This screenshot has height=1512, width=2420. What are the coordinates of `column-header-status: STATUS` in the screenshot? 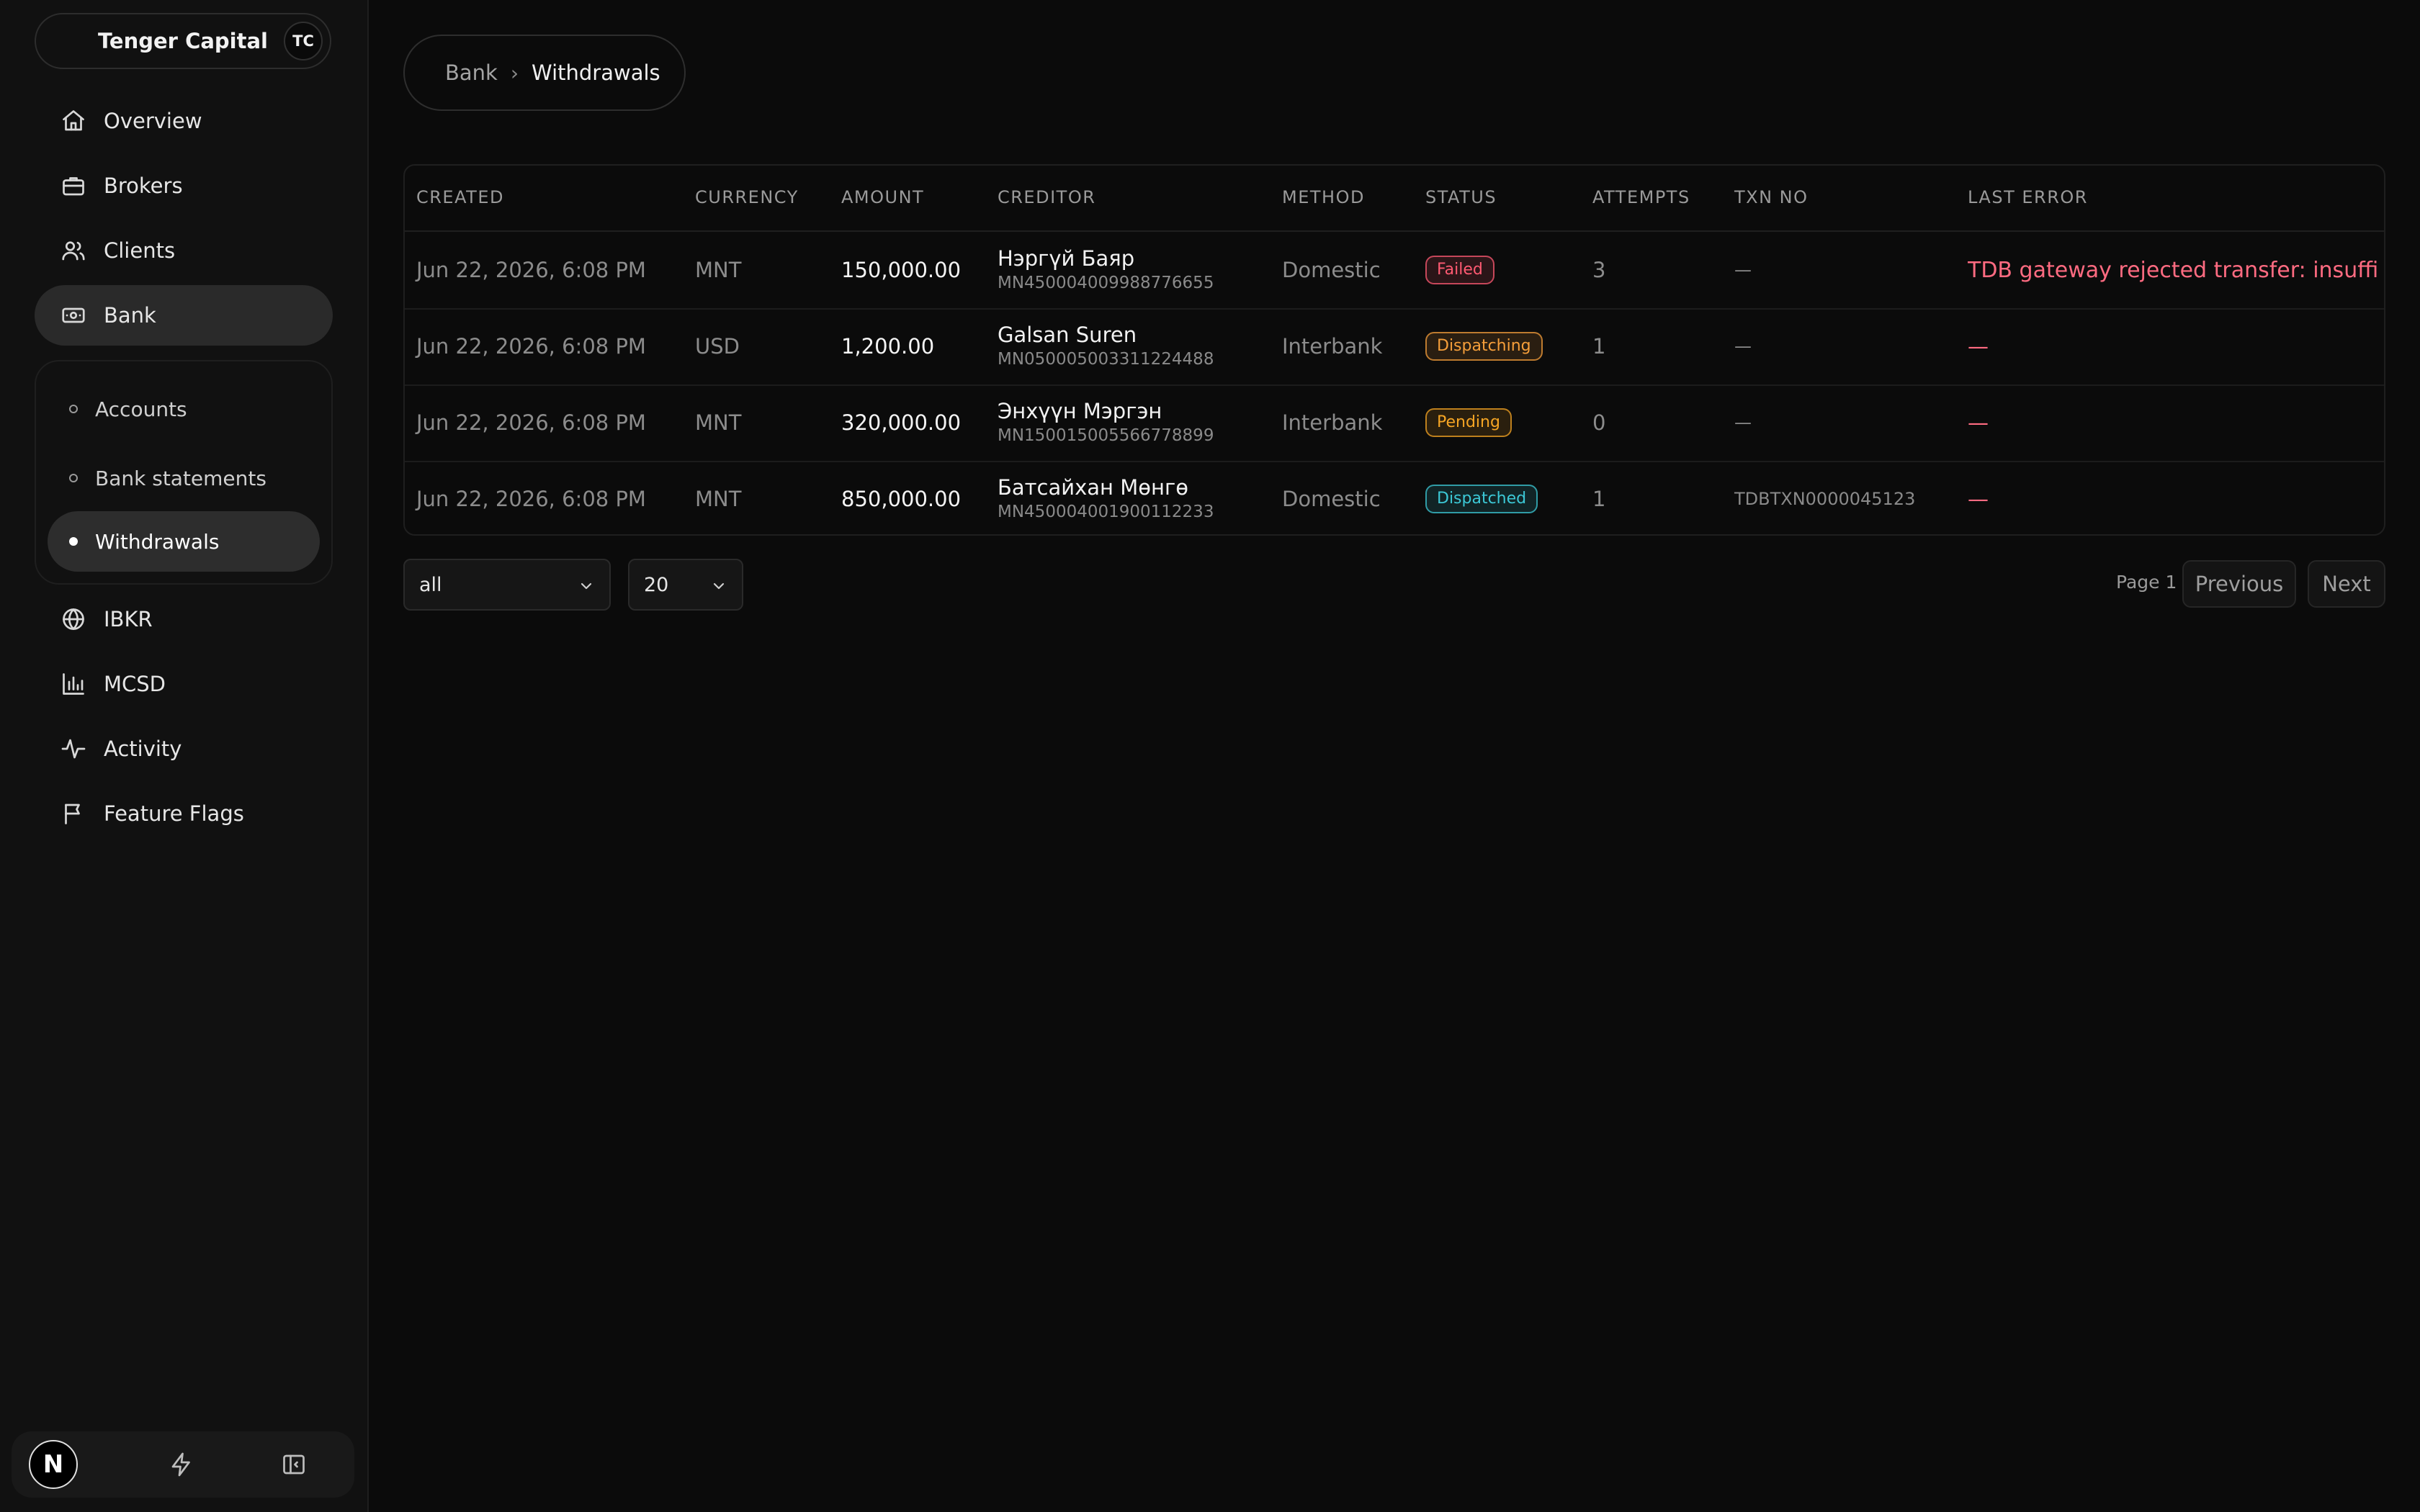 It's located at (1461, 197).